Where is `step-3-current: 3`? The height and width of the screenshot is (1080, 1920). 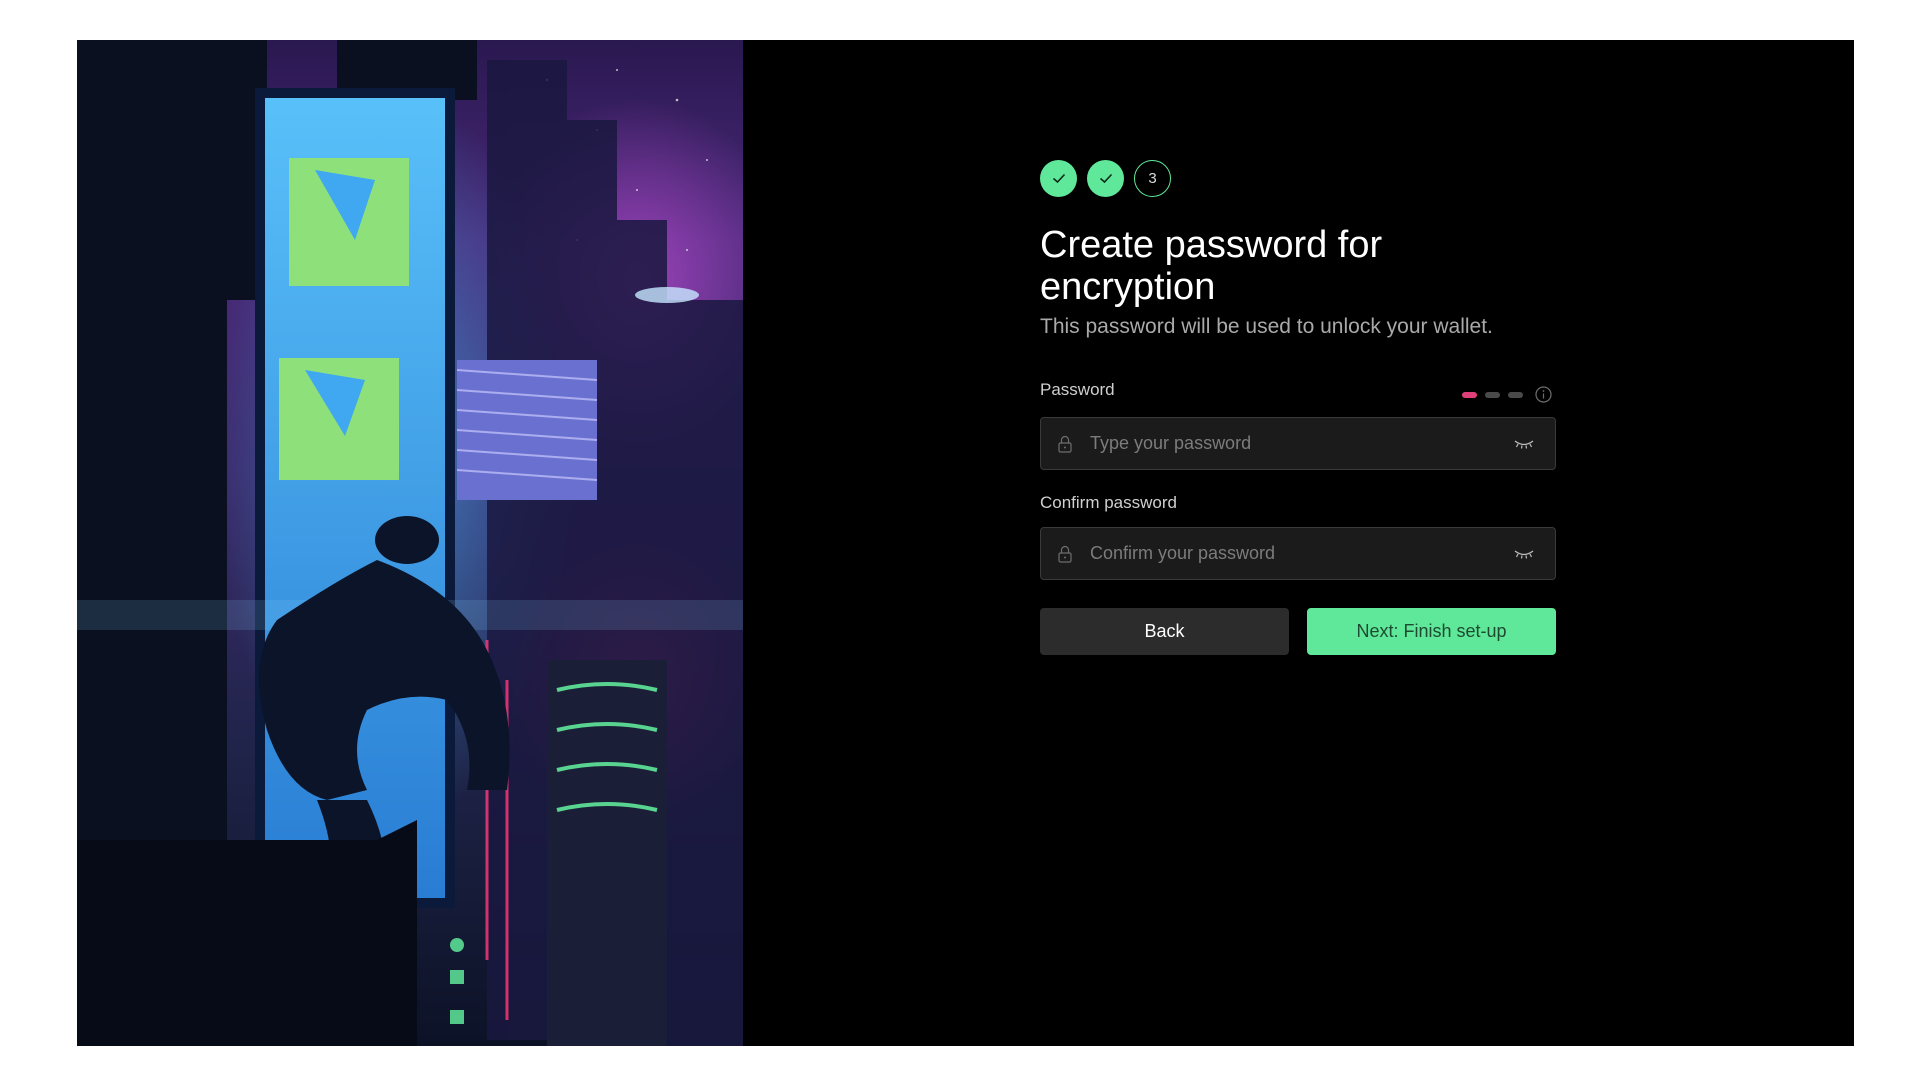
step-3-current: 3 is located at coordinates (1152, 178).